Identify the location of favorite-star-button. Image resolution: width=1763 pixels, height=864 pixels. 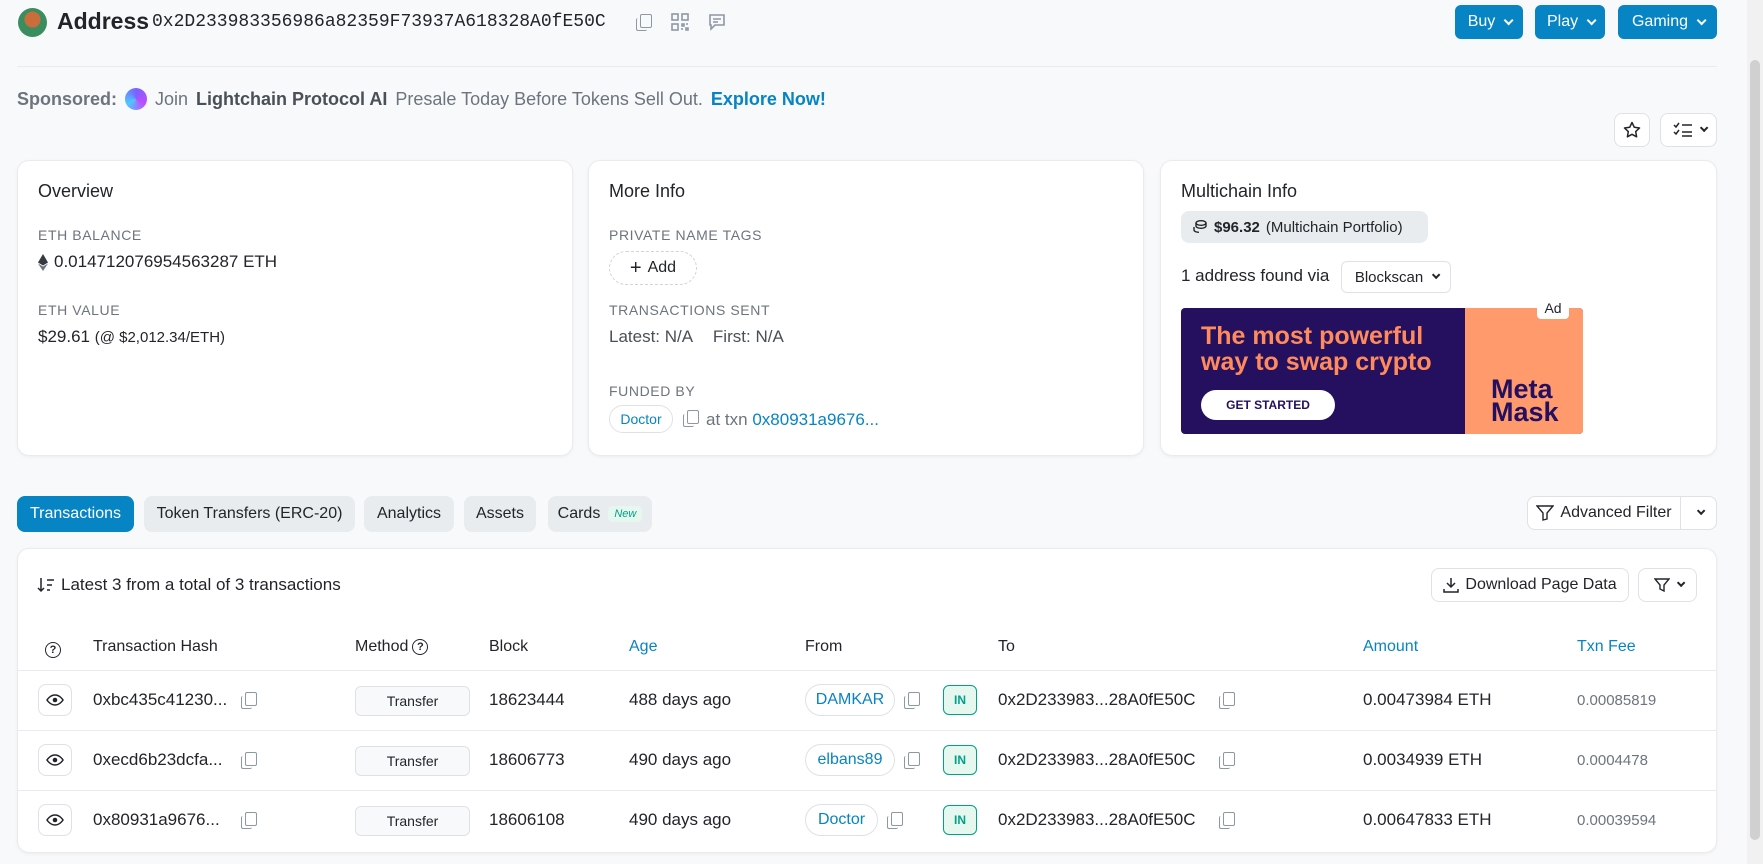
(1632, 130).